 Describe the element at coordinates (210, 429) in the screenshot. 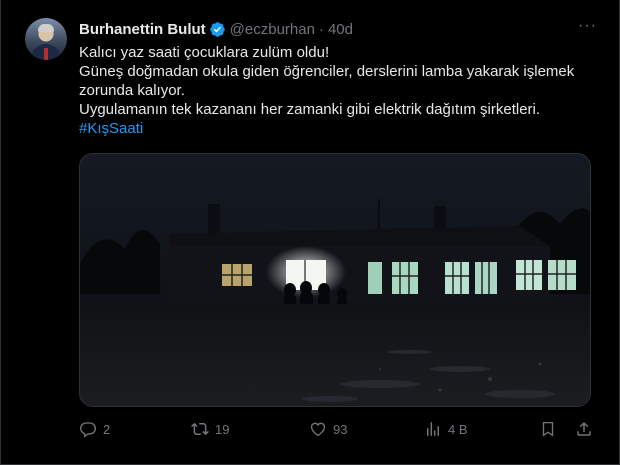

I see `retweet-button: 19` at that location.